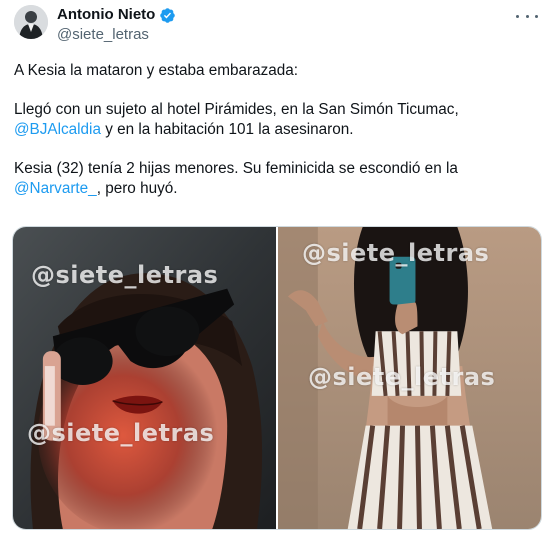 The image size is (554, 543). What do you see at coordinates (227, 129) in the screenshot?
I see `tweet-text-span: y en la habitación 101 la asesinaron.` at bounding box center [227, 129].